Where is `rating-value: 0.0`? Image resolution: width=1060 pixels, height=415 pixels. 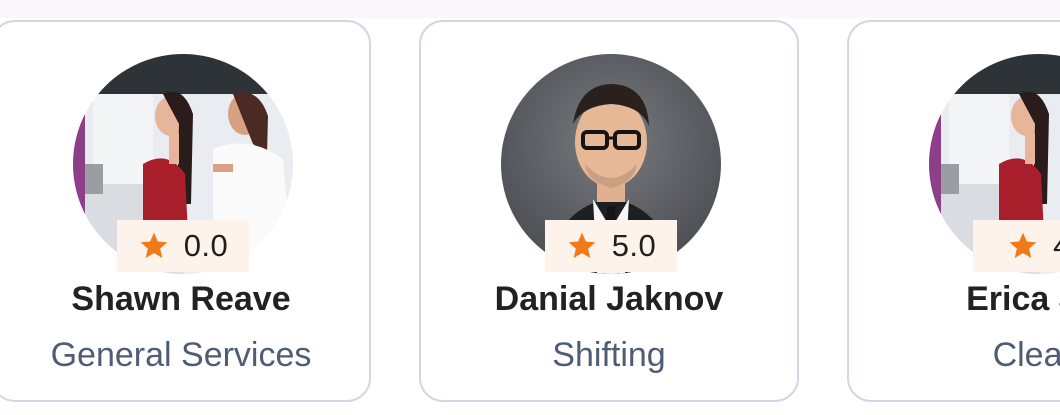 rating-value: 0.0 is located at coordinates (206, 245).